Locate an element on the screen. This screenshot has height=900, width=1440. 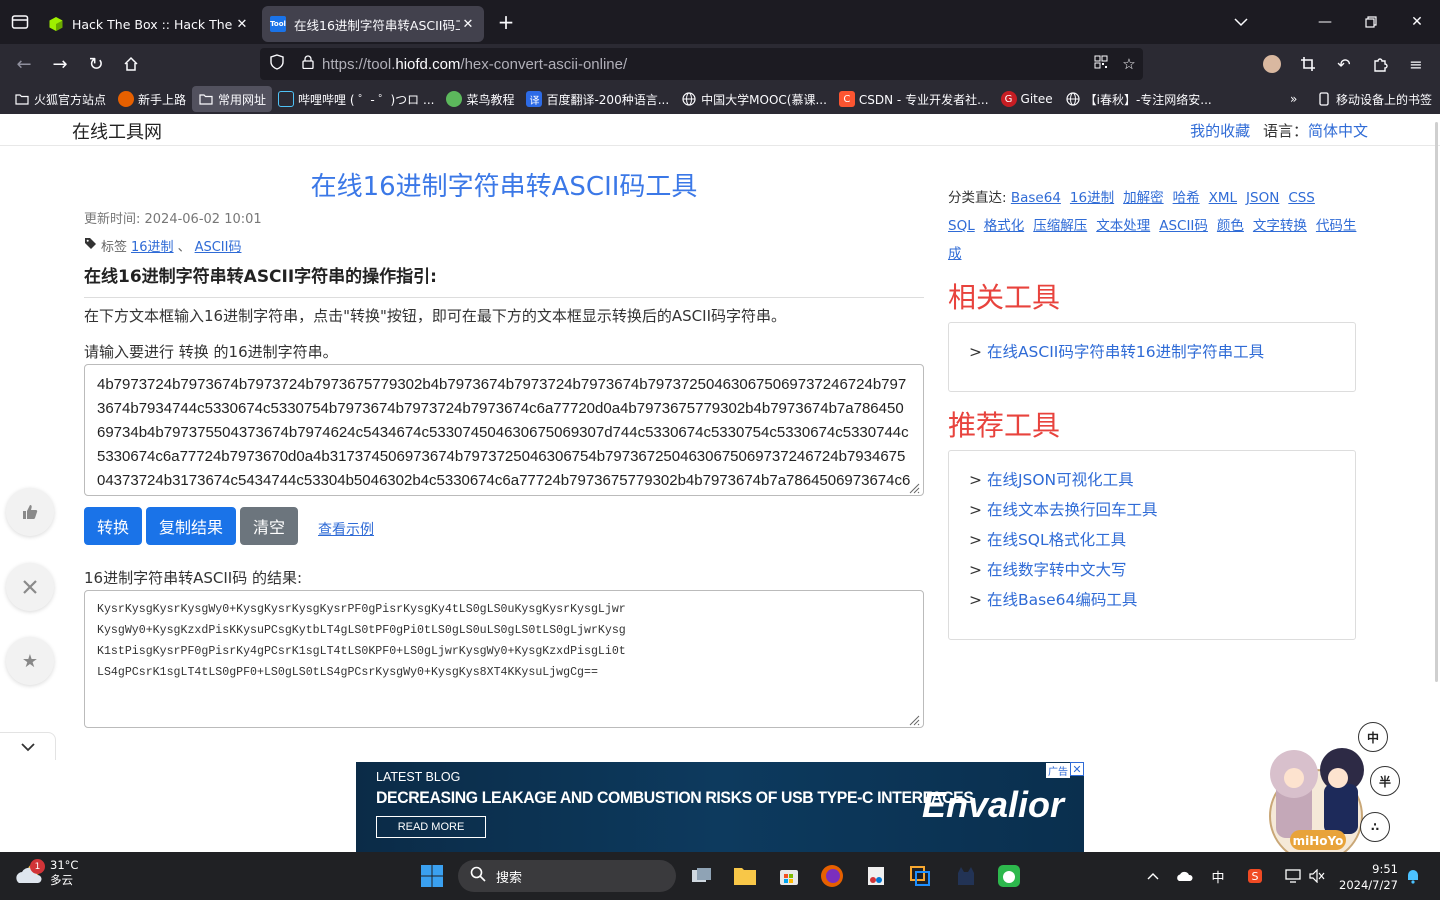
bookmark-item: 常用网址 is located at coordinates (232, 99).